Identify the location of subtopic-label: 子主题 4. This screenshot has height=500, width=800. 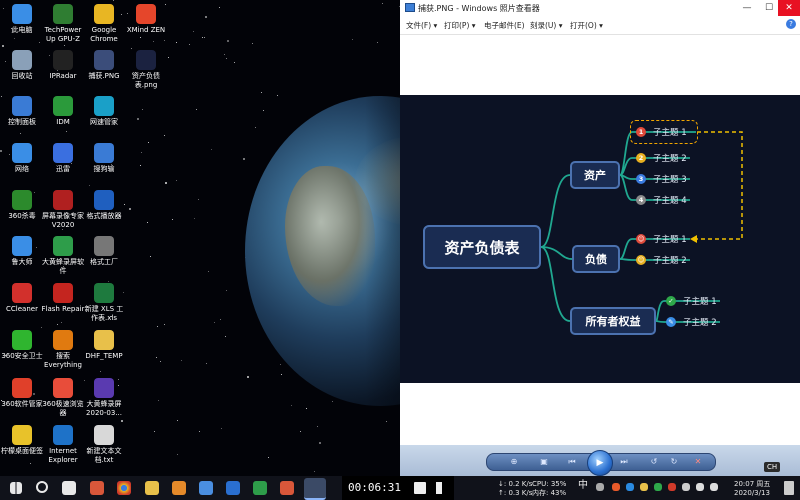
(670, 201).